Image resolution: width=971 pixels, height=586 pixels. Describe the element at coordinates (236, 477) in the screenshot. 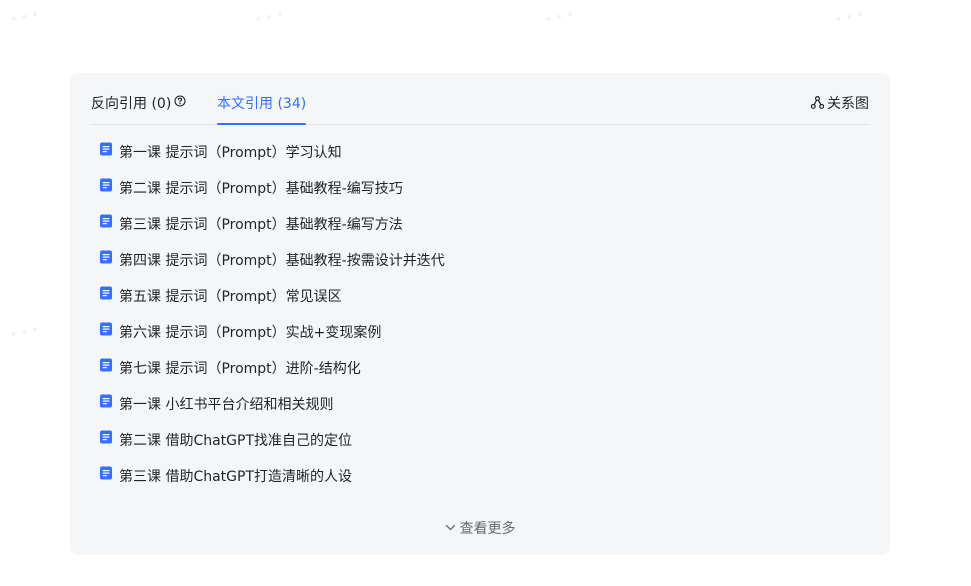

I see `list-item-label: 第三课 借助ChatGPT打造清晰的人设` at that location.